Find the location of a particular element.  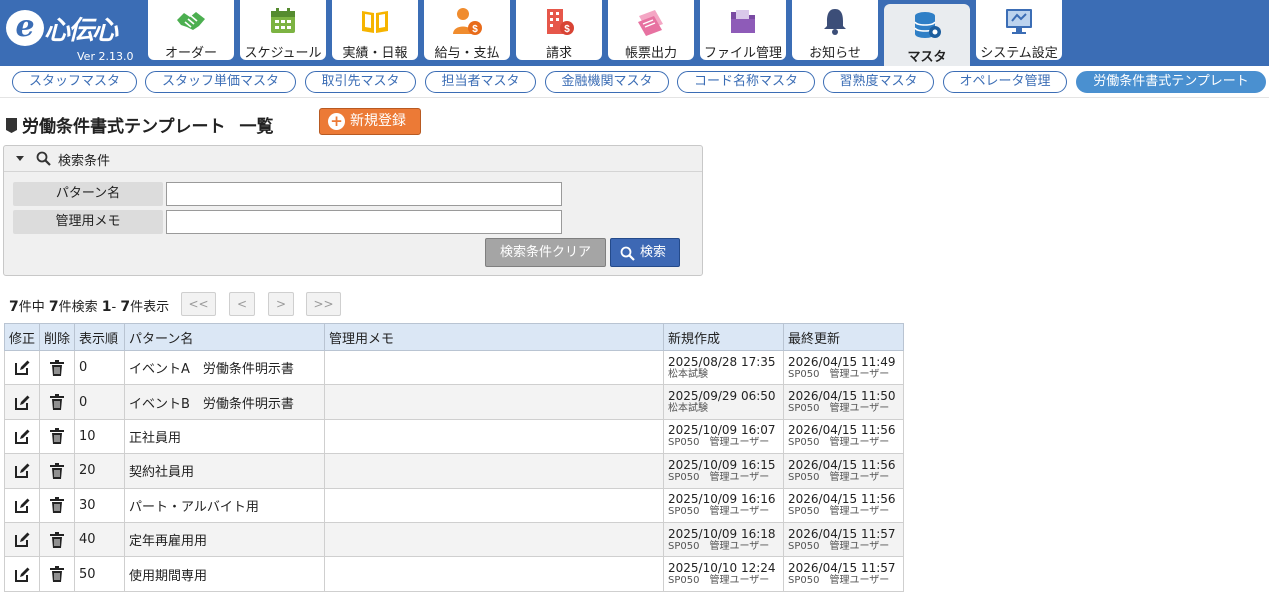

row-updated: 2026/04/15 11:49 SP050 管理ユーザー is located at coordinates (843, 367).